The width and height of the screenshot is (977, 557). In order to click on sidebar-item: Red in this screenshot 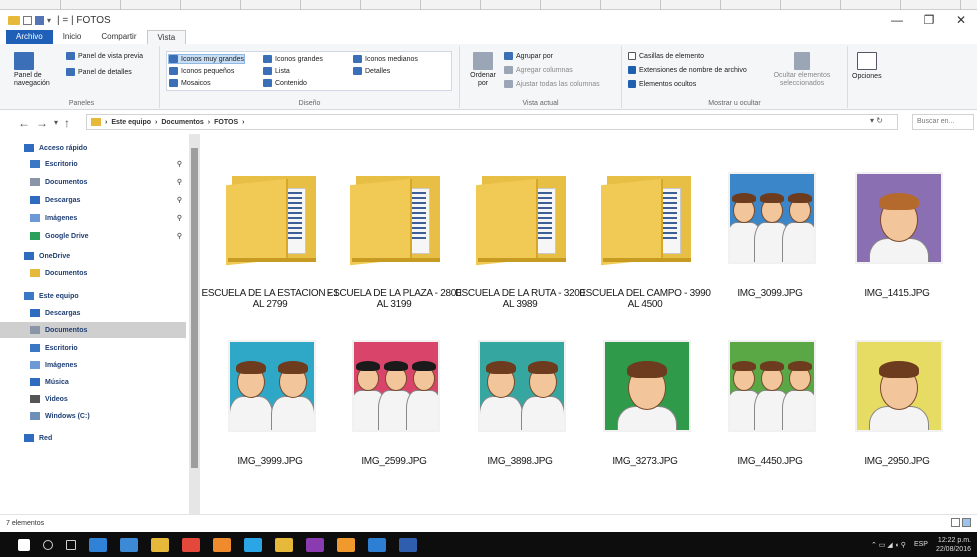, I will do `click(93, 438)`.